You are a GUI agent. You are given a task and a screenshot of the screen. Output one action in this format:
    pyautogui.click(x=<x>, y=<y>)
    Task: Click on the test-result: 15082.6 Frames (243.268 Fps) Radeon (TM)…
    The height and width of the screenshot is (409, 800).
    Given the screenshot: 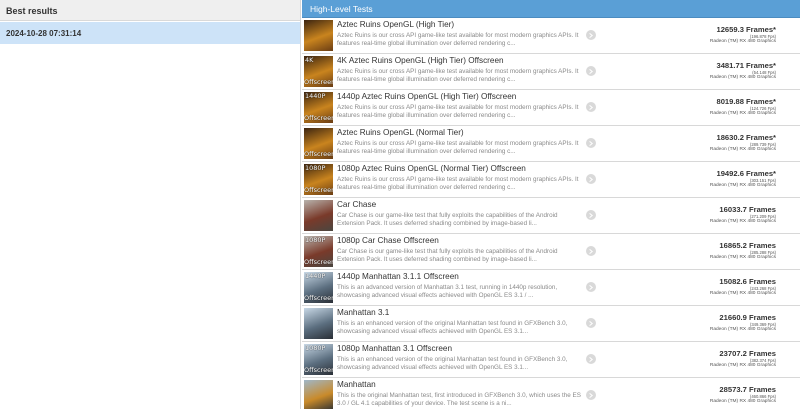 What is the action you would take?
    pyautogui.click(x=701, y=287)
    